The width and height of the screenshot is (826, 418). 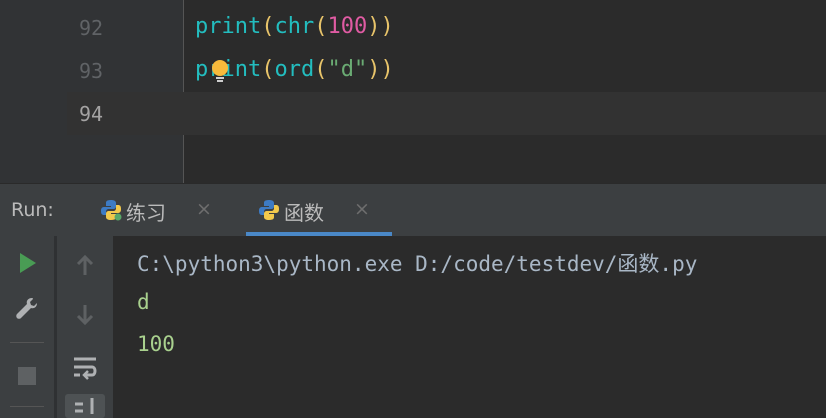 What do you see at coordinates (143, 302) in the screenshot?
I see `console-output-line: d` at bounding box center [143, 302].